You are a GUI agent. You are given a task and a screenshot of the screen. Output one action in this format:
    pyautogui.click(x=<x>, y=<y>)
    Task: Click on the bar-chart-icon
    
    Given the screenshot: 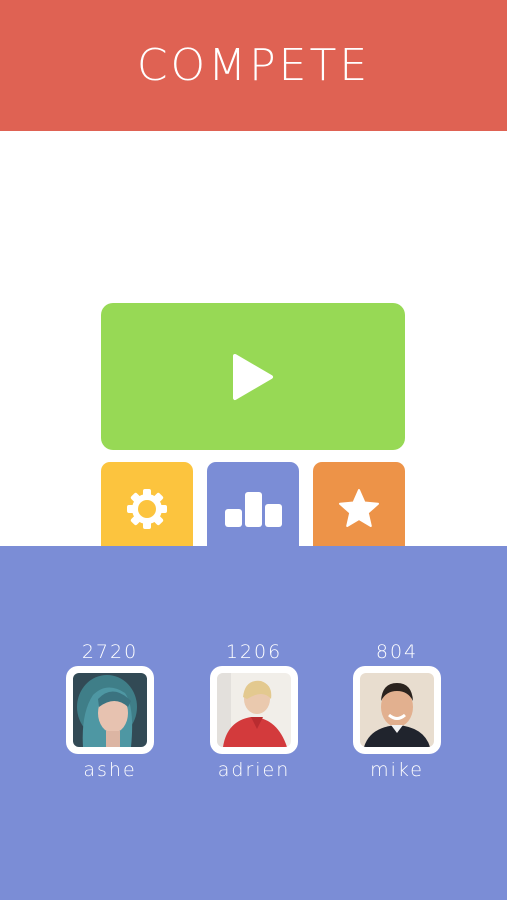 What is the action you would take?
    pyautogui.click(x=253, y=509)
    